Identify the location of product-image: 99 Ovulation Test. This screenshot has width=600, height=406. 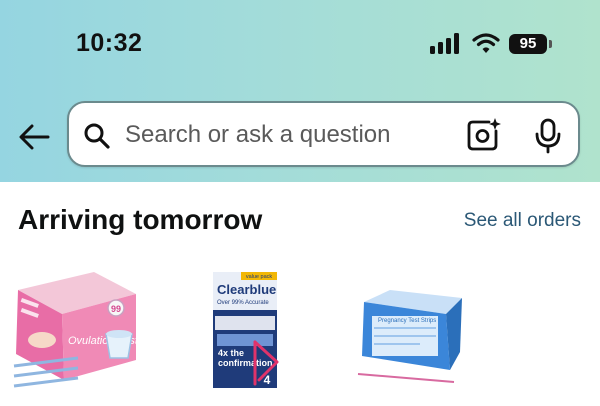
(76, 330).